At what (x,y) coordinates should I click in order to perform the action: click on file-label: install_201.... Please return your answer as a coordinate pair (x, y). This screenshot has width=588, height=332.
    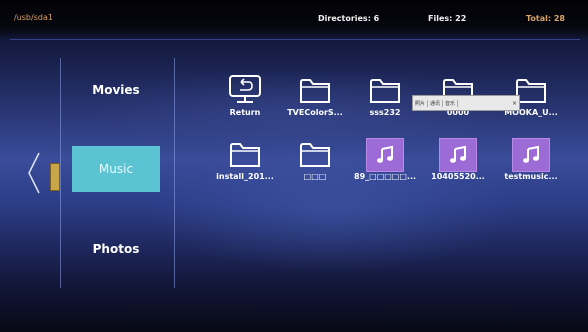
    Looking at the image, I should click on (245, 176).